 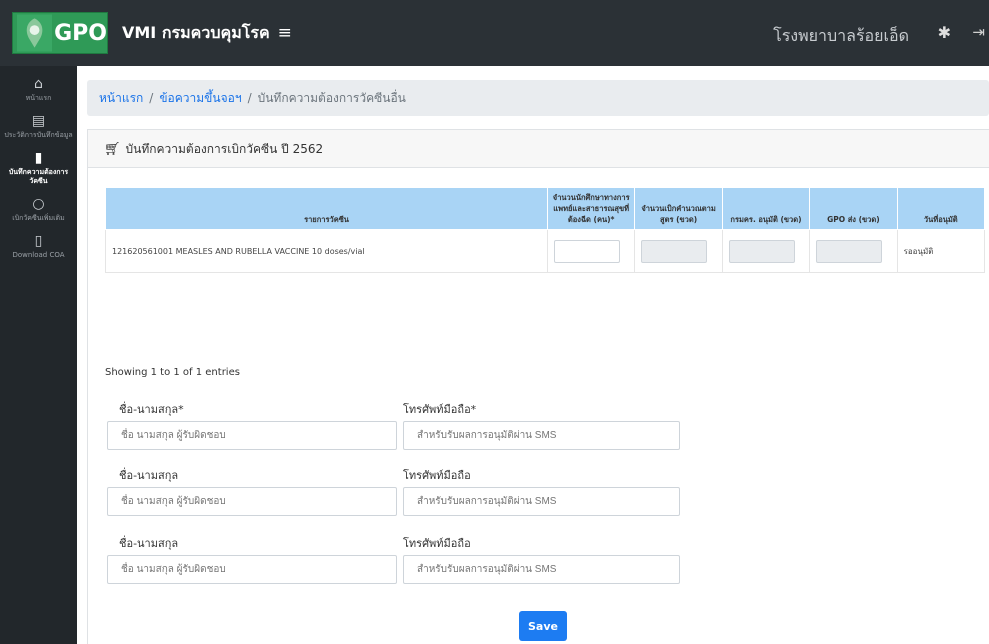 I want to click on sidebar-item-label: Download COA, so click(x=38, y=255).